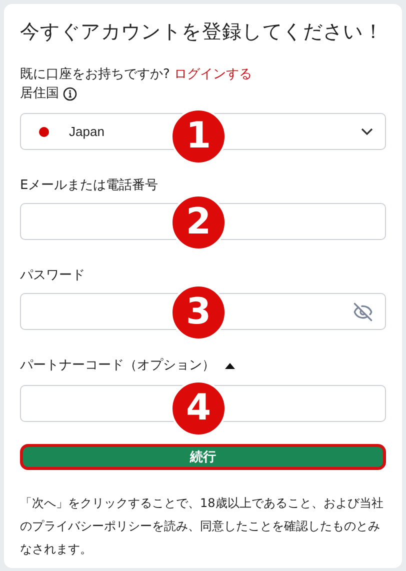 The height and width of the screenshot is (571, 406). What do you see at coordinates (363, 312) in the screenshot?
I see `eye-slash-icon` at bounding box center [363, 312].